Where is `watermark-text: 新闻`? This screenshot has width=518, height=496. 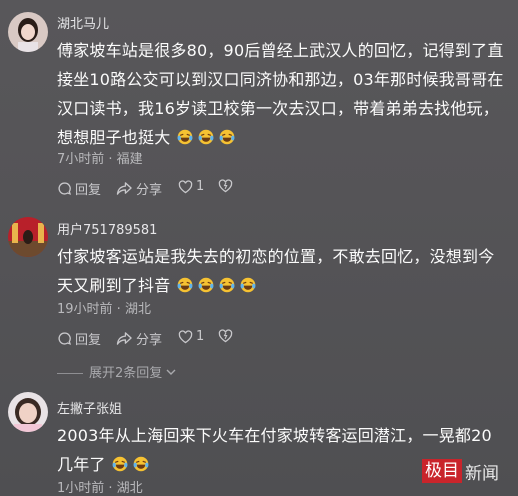 watermark-text: 新闻 is located at coordinates (482, 473).